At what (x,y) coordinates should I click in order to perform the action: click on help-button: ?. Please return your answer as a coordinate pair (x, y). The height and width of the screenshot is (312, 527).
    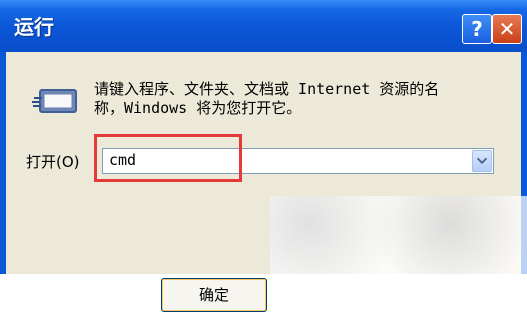
    Looking at the image, I should click on (477, 29).